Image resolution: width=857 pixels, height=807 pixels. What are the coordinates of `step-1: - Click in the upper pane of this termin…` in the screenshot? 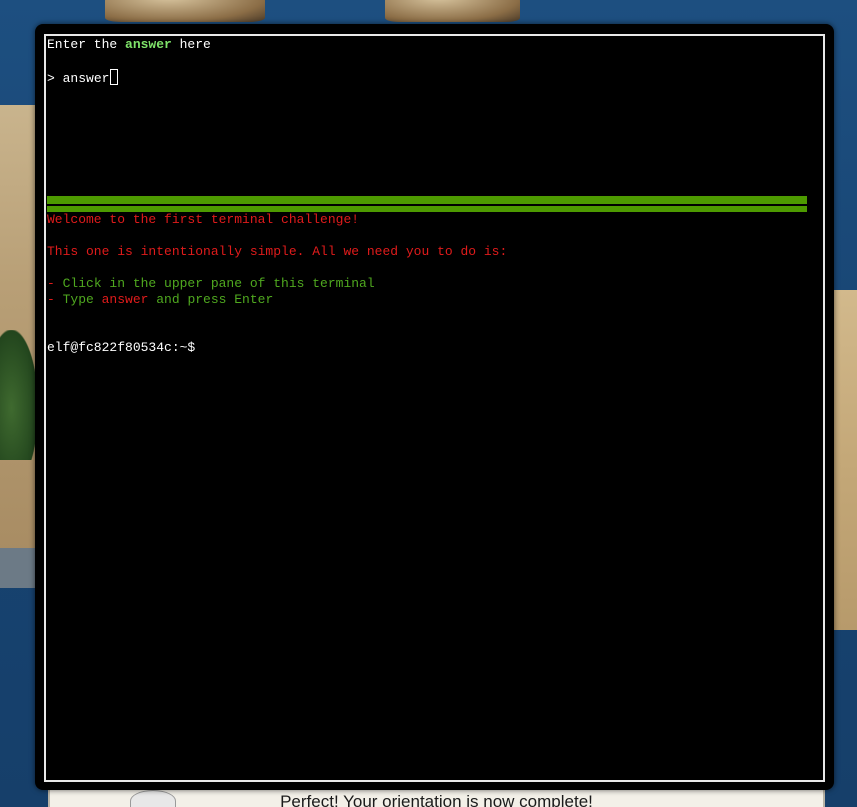 It's located at (211, 283).